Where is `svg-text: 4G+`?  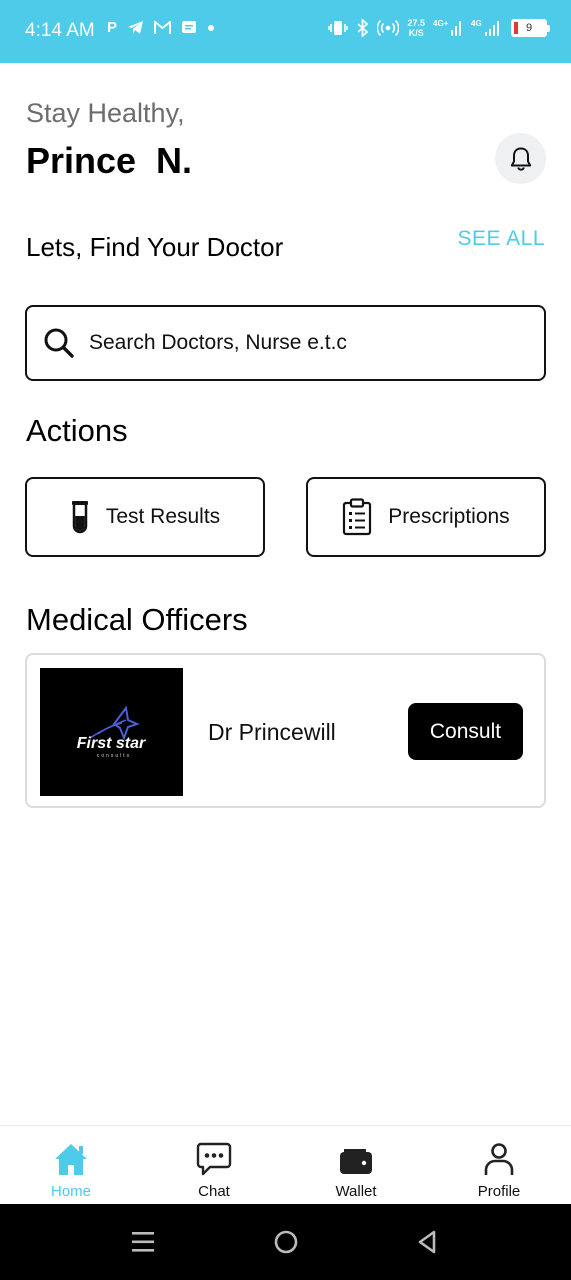
svg-text: 4G+ is located at coordinates (441, 23).